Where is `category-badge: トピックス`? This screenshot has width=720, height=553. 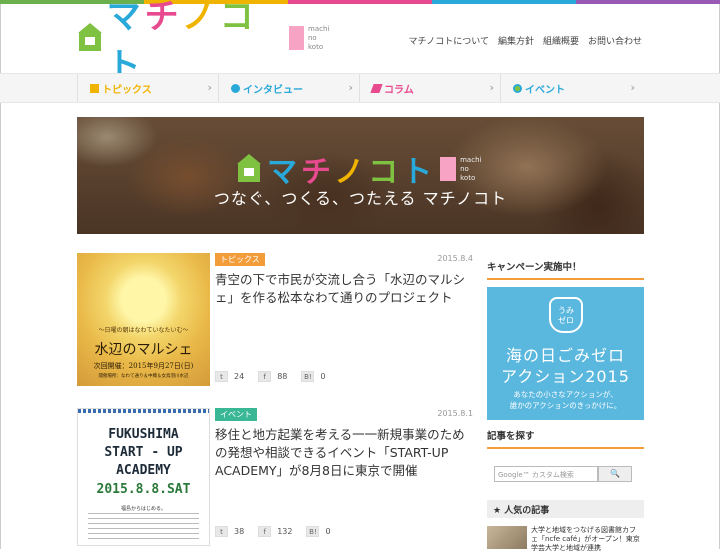 category-badge: トピックス is located at coordinates (240, 259).